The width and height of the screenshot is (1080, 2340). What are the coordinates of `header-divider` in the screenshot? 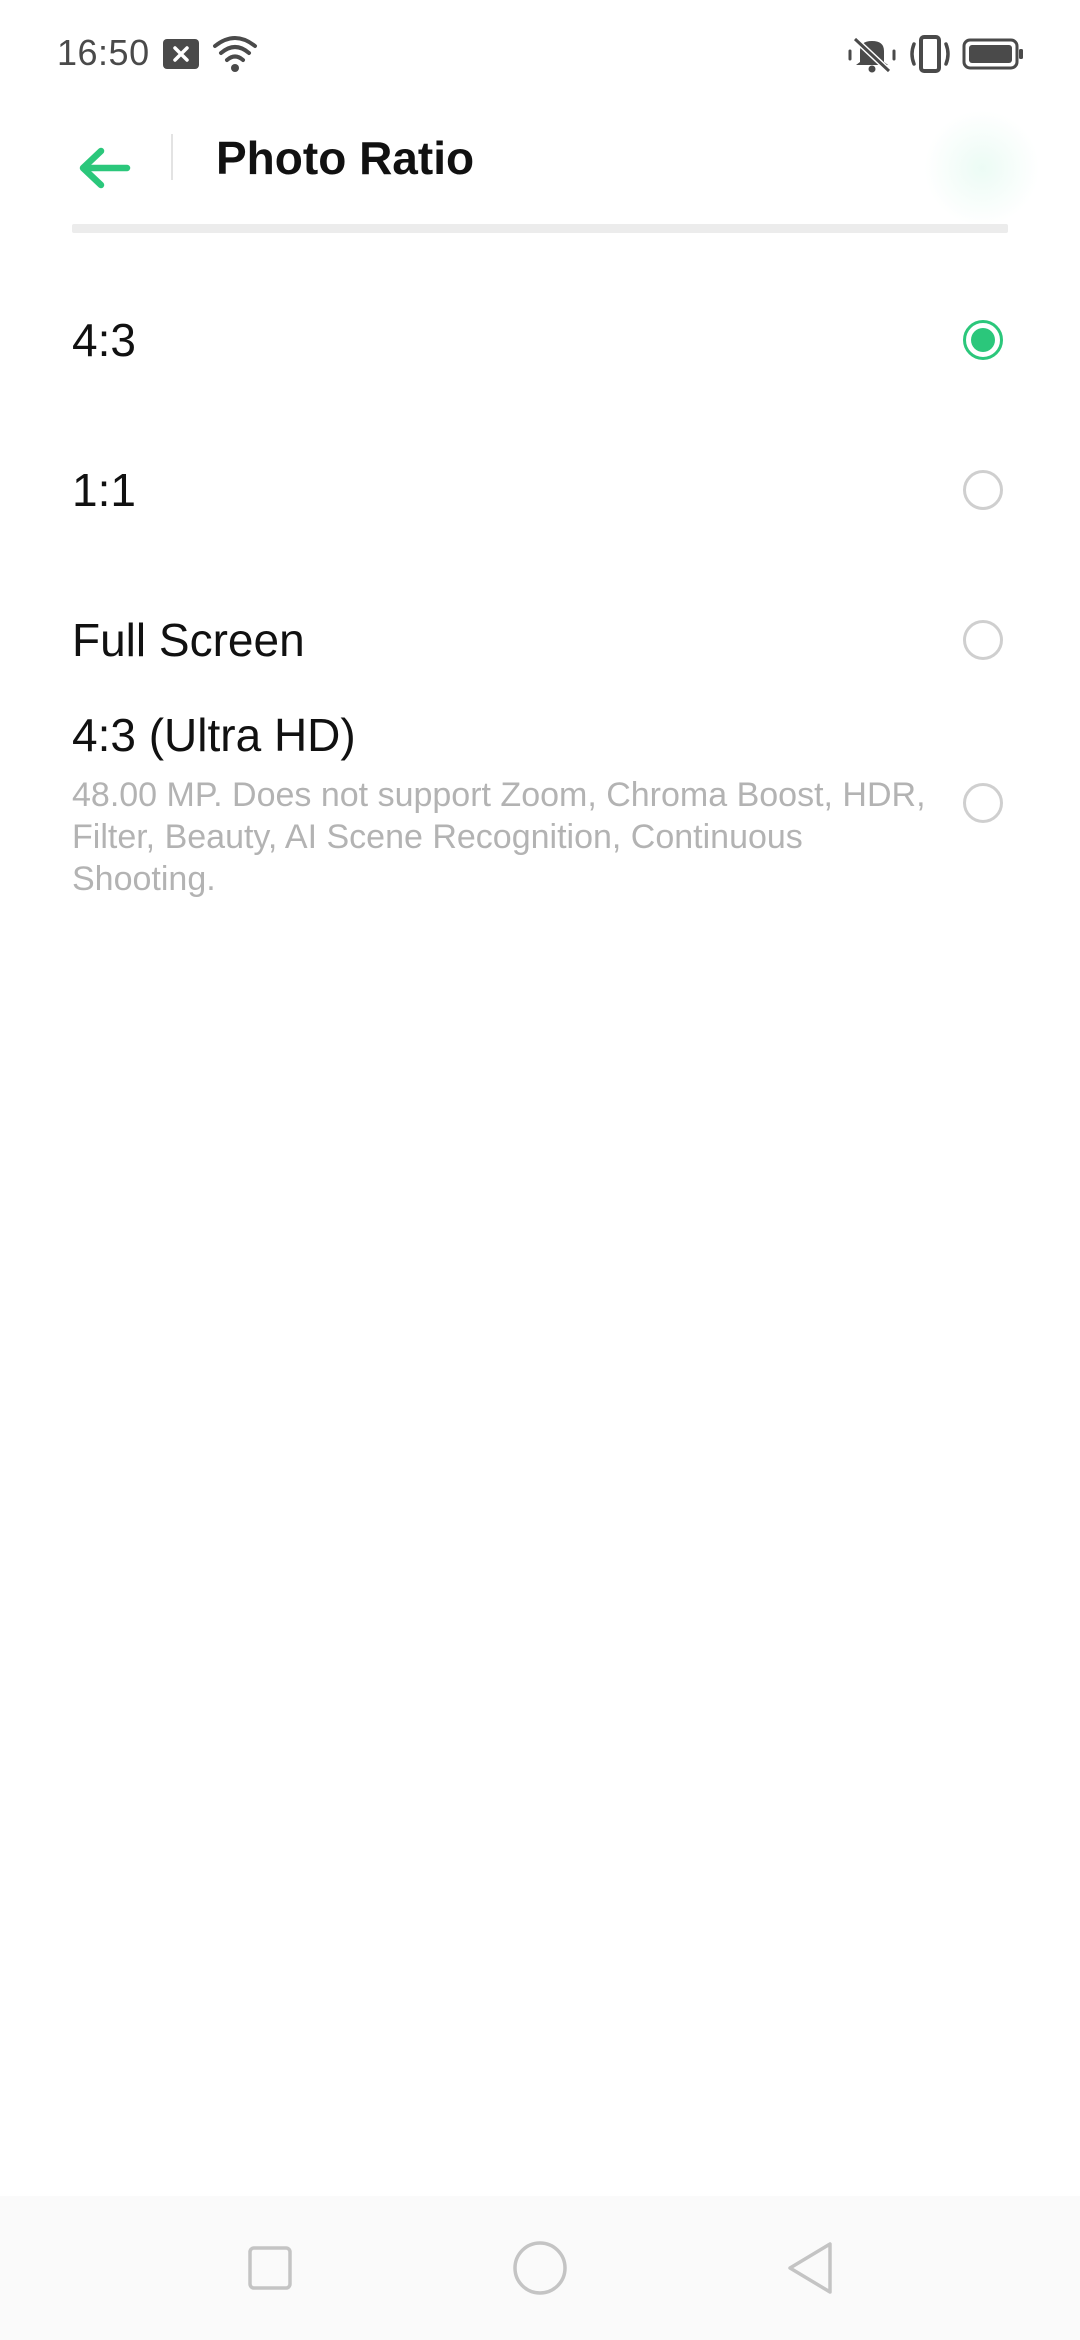 It's located at (172, 157).